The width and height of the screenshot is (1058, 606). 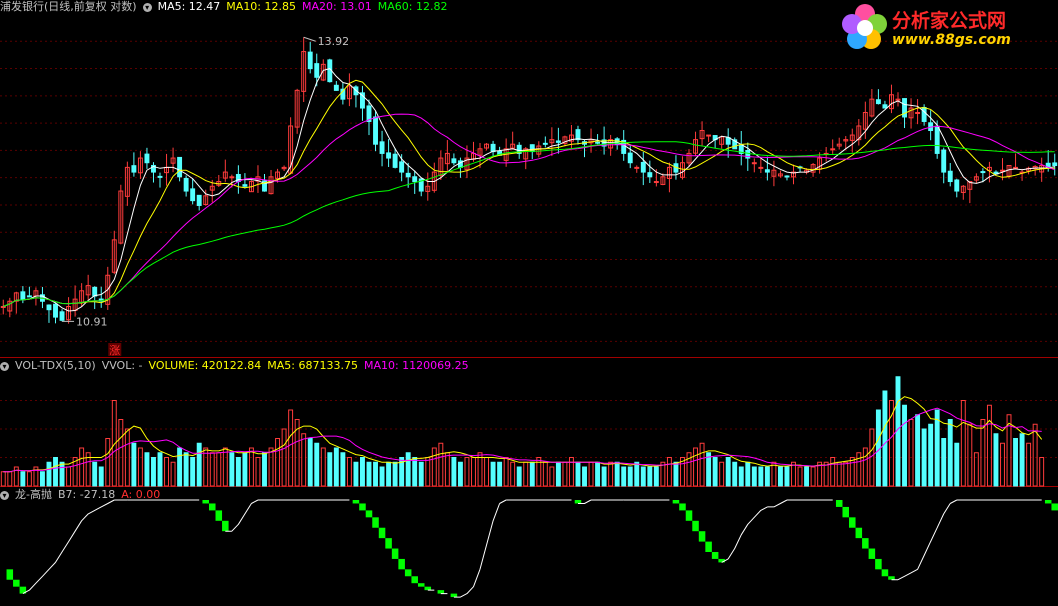 What do you see at coordinates (83, 495) in the screenshot?
I see `osc-panel-header: ▾ 龙-高抛 B7: -27.18 A: 0.00` at bounding box center [83, 495].